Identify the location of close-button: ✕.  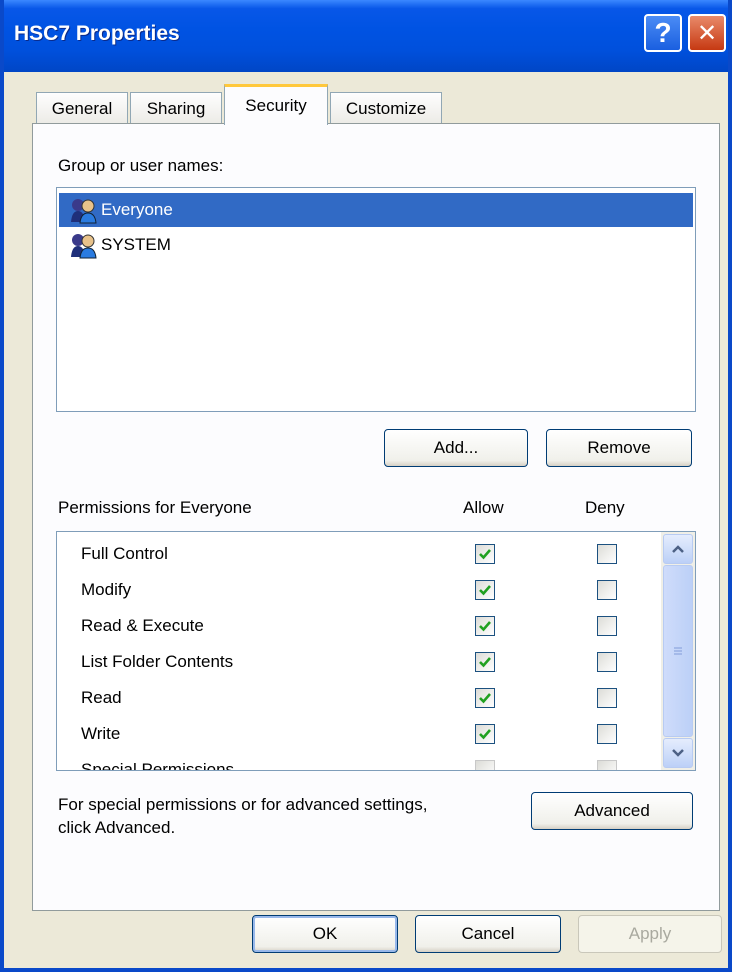
(707, 33).